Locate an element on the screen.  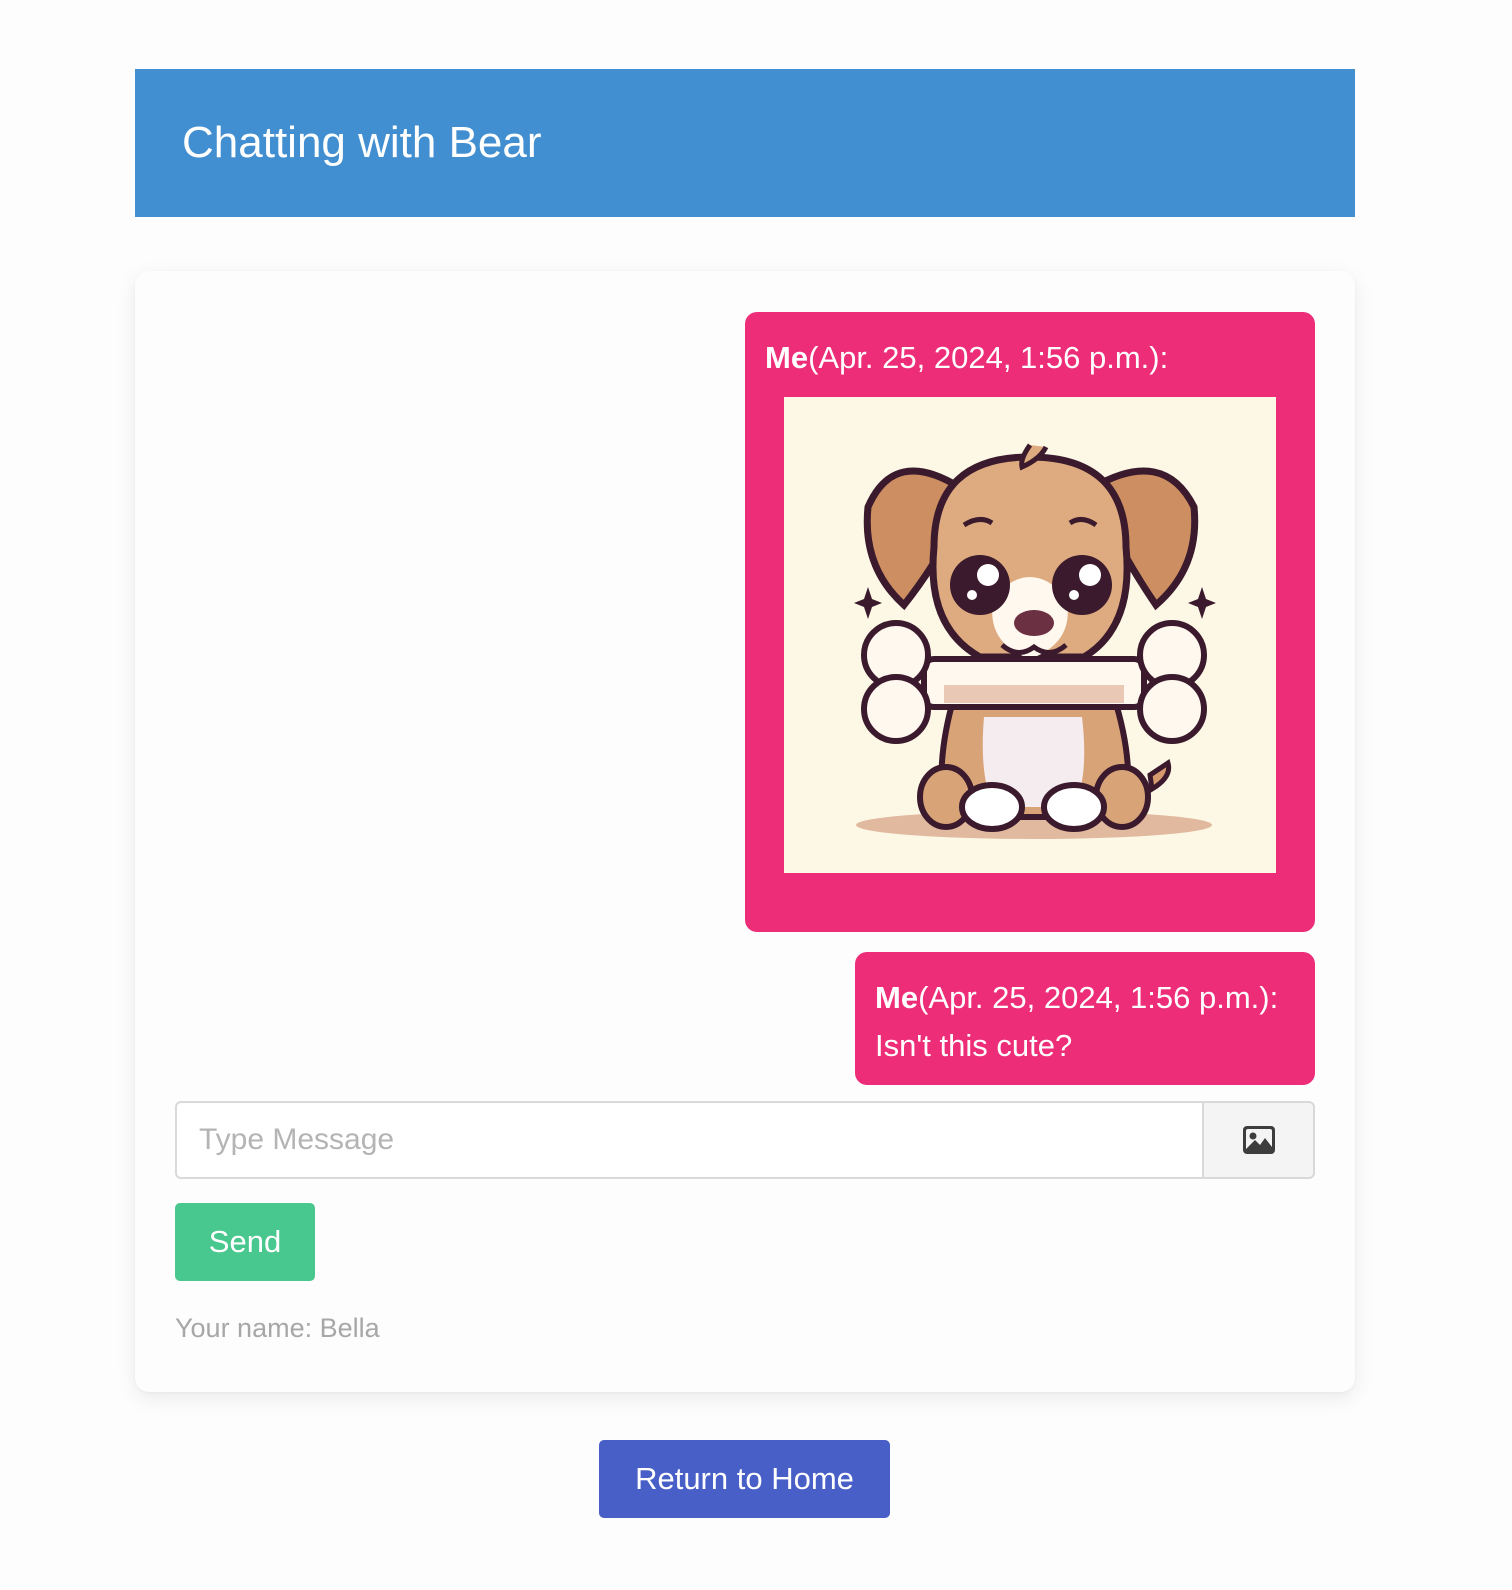
puppy-illustration is located at coordinates (1035, 641).